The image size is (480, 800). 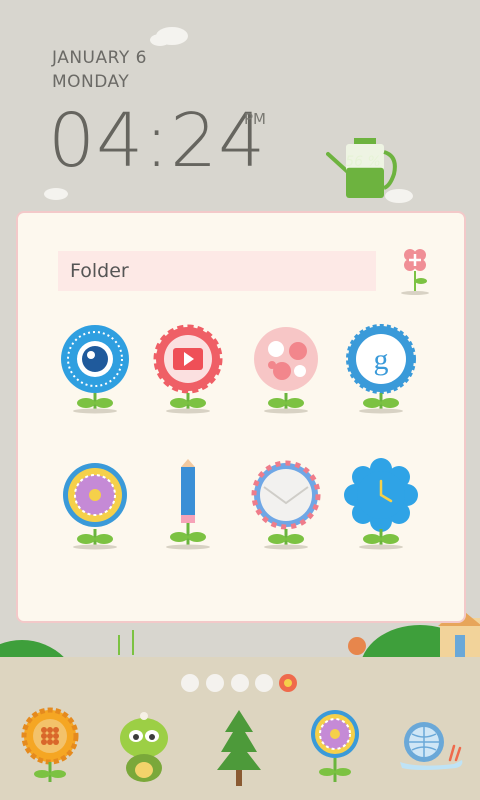 I want to click on app-youtube, so click(x=188, y=371).